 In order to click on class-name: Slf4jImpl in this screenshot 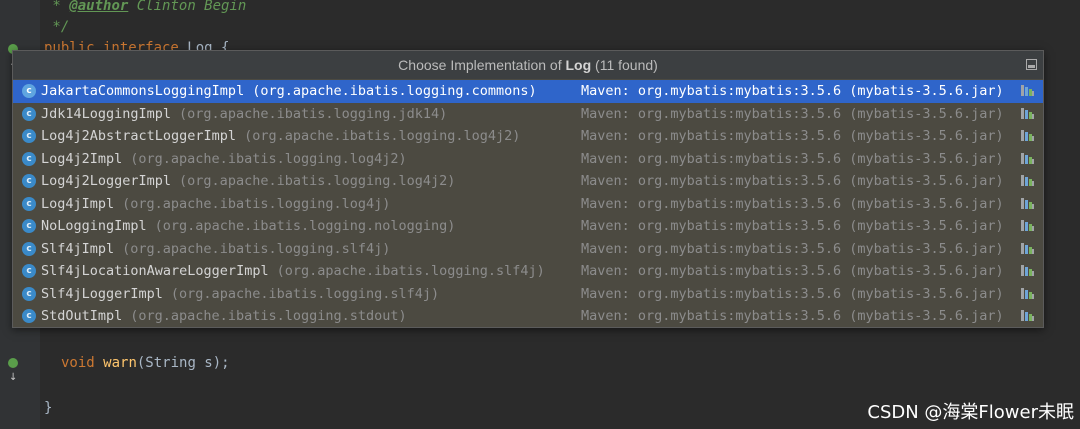, I will do `click(78, 248)`.